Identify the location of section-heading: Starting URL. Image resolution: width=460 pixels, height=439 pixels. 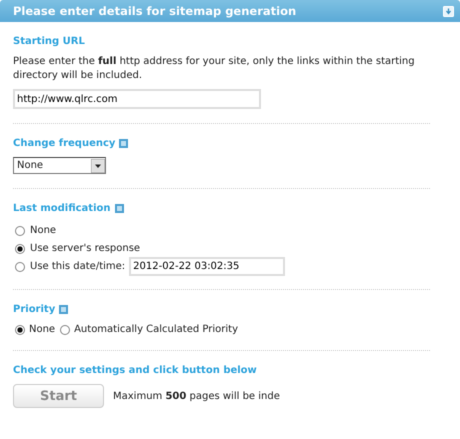
(49, 41).